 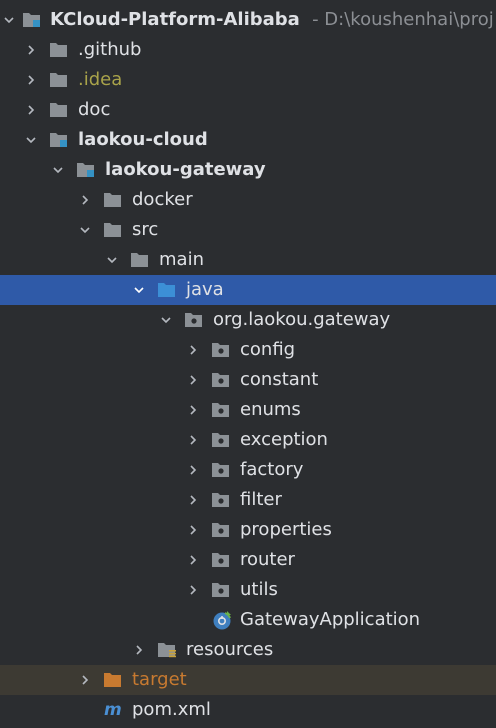 What do you see at coordinates (248, 50) in the screenshot?
I see `tree-row-github: .github` at bounding box center [248, 50].